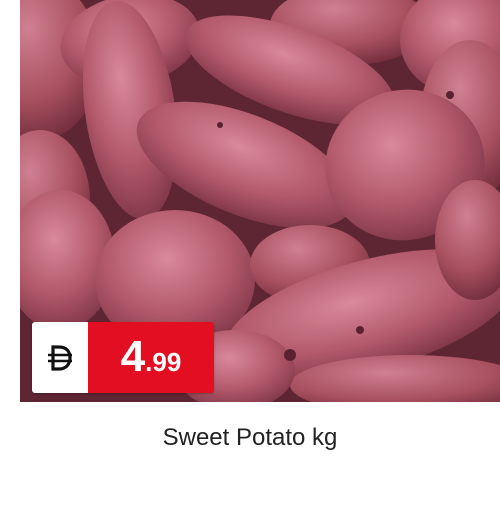  Describe the element at coordinates (250, 437) in the screenshot. I see `product-name: Sweet Potato kg` at that location.